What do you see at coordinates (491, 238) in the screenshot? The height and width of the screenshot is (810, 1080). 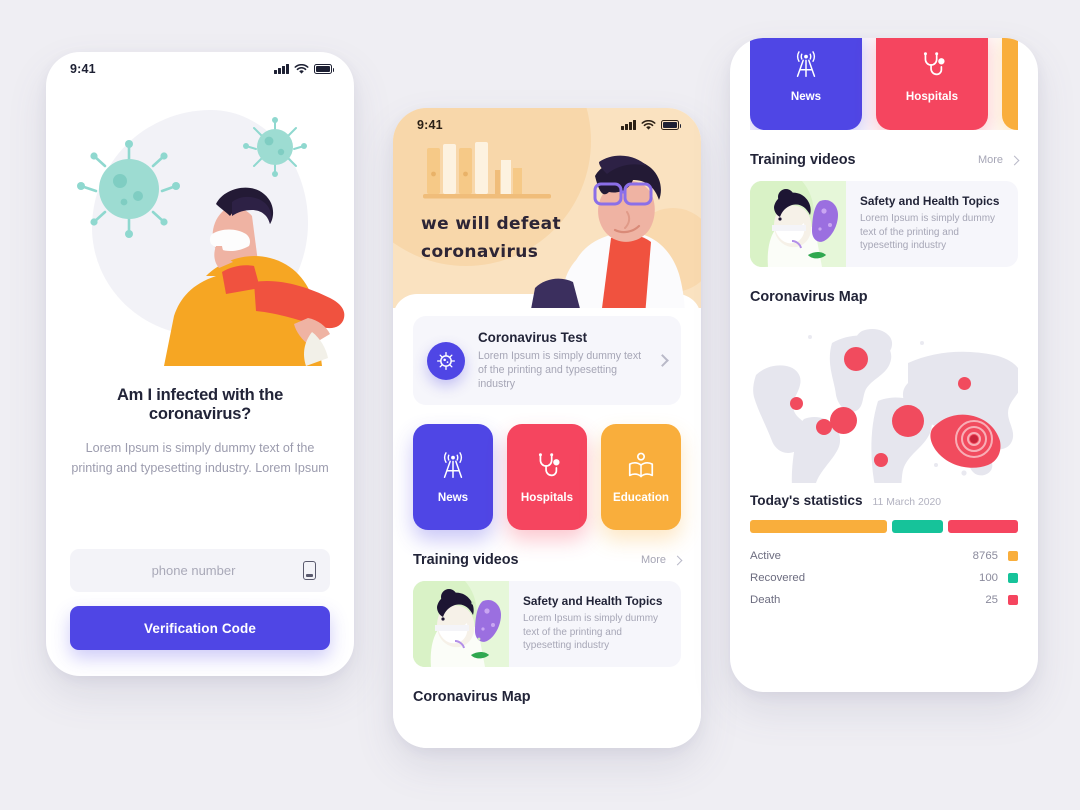 I see `hero-title: we will defeat coronavirus` at bounding box center [491, 238].